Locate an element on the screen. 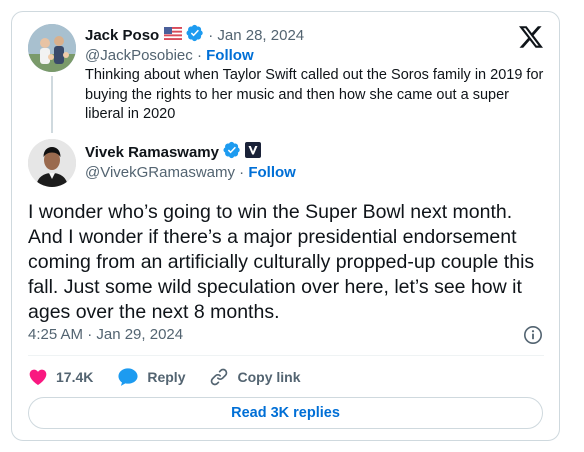 The width and height of the screenshot is (584, 452). reply-bubble-icon is located at coordinates (128, 377).